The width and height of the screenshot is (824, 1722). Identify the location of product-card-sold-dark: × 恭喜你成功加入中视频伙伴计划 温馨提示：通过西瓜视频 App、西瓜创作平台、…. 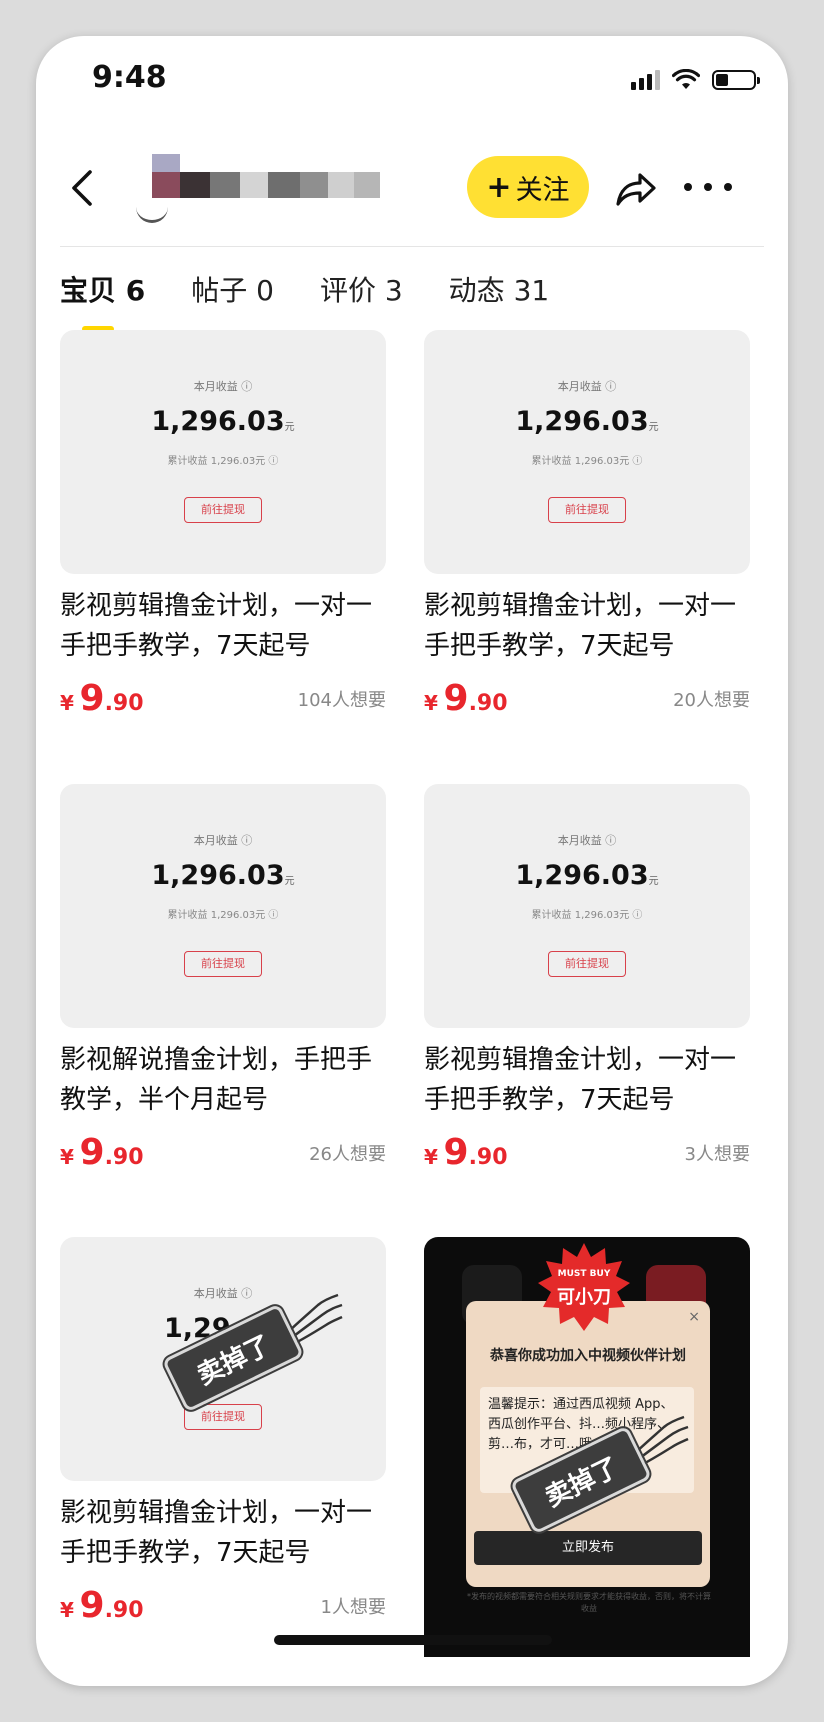
(587, 1447).